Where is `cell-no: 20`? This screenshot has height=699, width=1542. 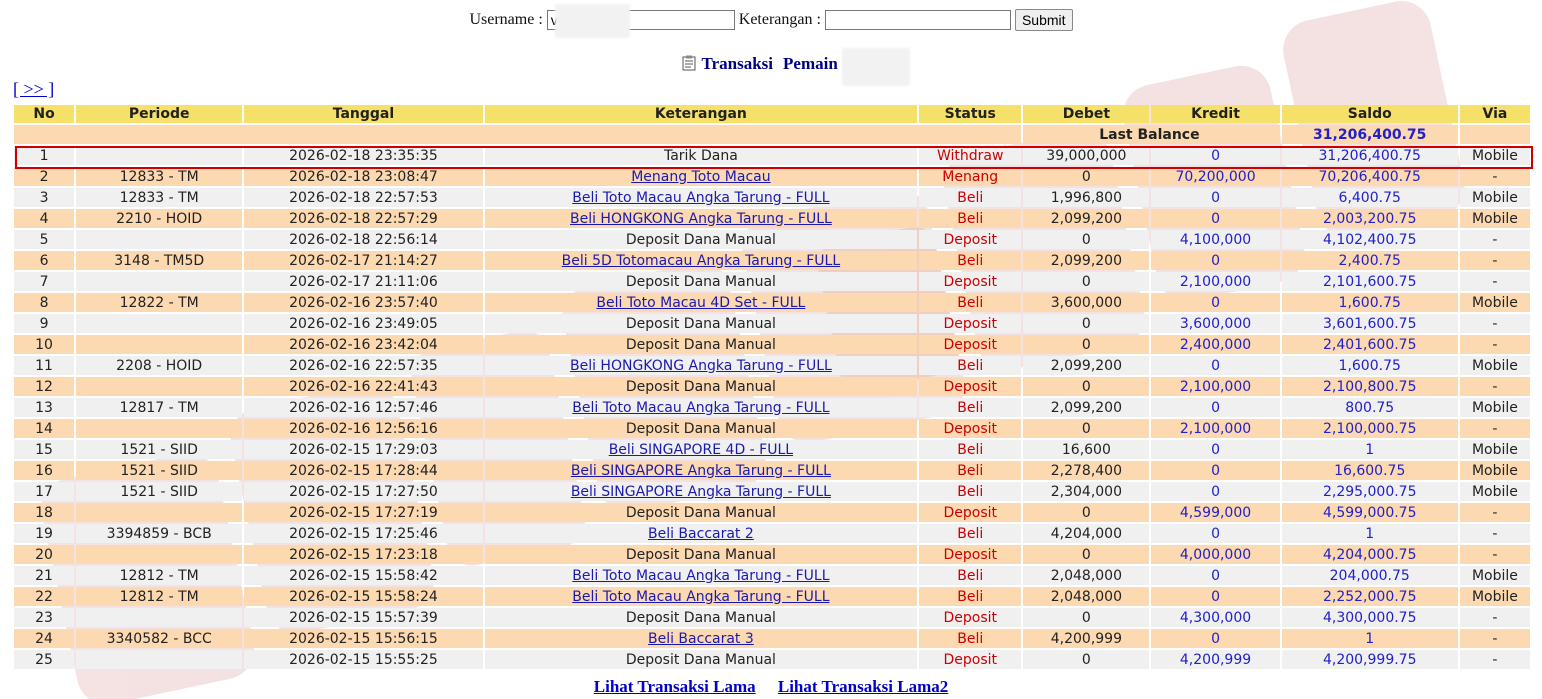 cell-no: 20 is located at coordinates (44, 554).